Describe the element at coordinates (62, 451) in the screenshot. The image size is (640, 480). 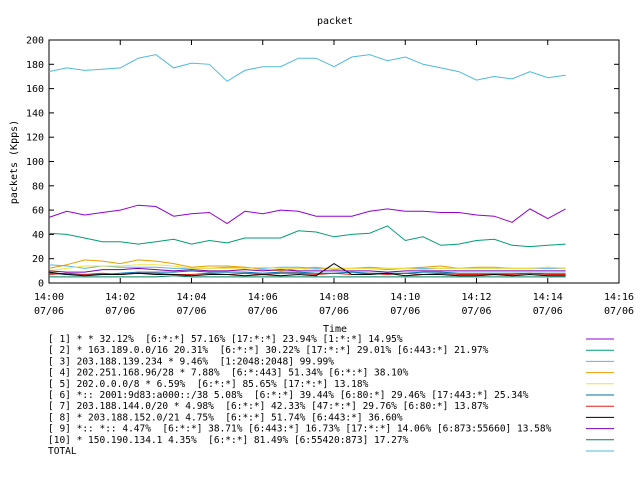
I see `legend-label-11: TOTAL` at that location.